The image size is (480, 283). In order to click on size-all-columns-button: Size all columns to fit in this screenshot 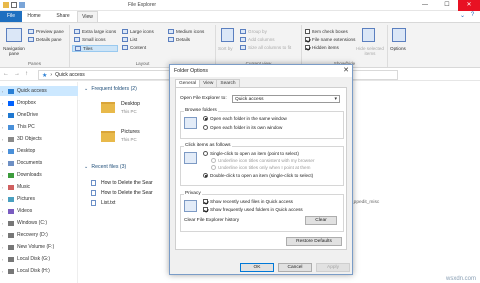, I will do `click(265, 47)`.